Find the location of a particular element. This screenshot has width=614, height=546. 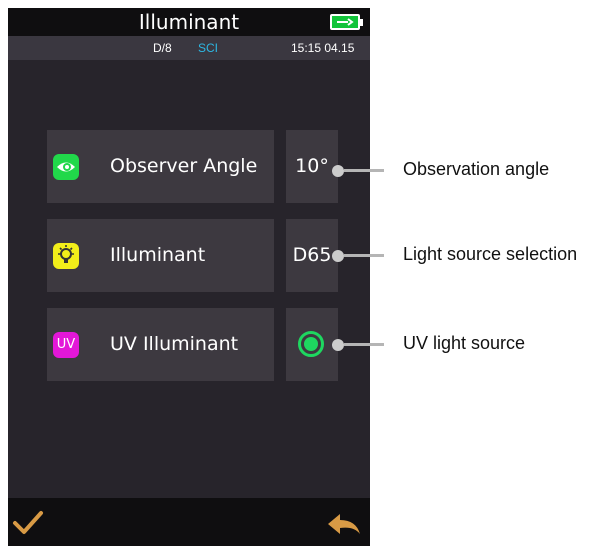

observer-angle-value: 10° is located at coordinates (312, 166).